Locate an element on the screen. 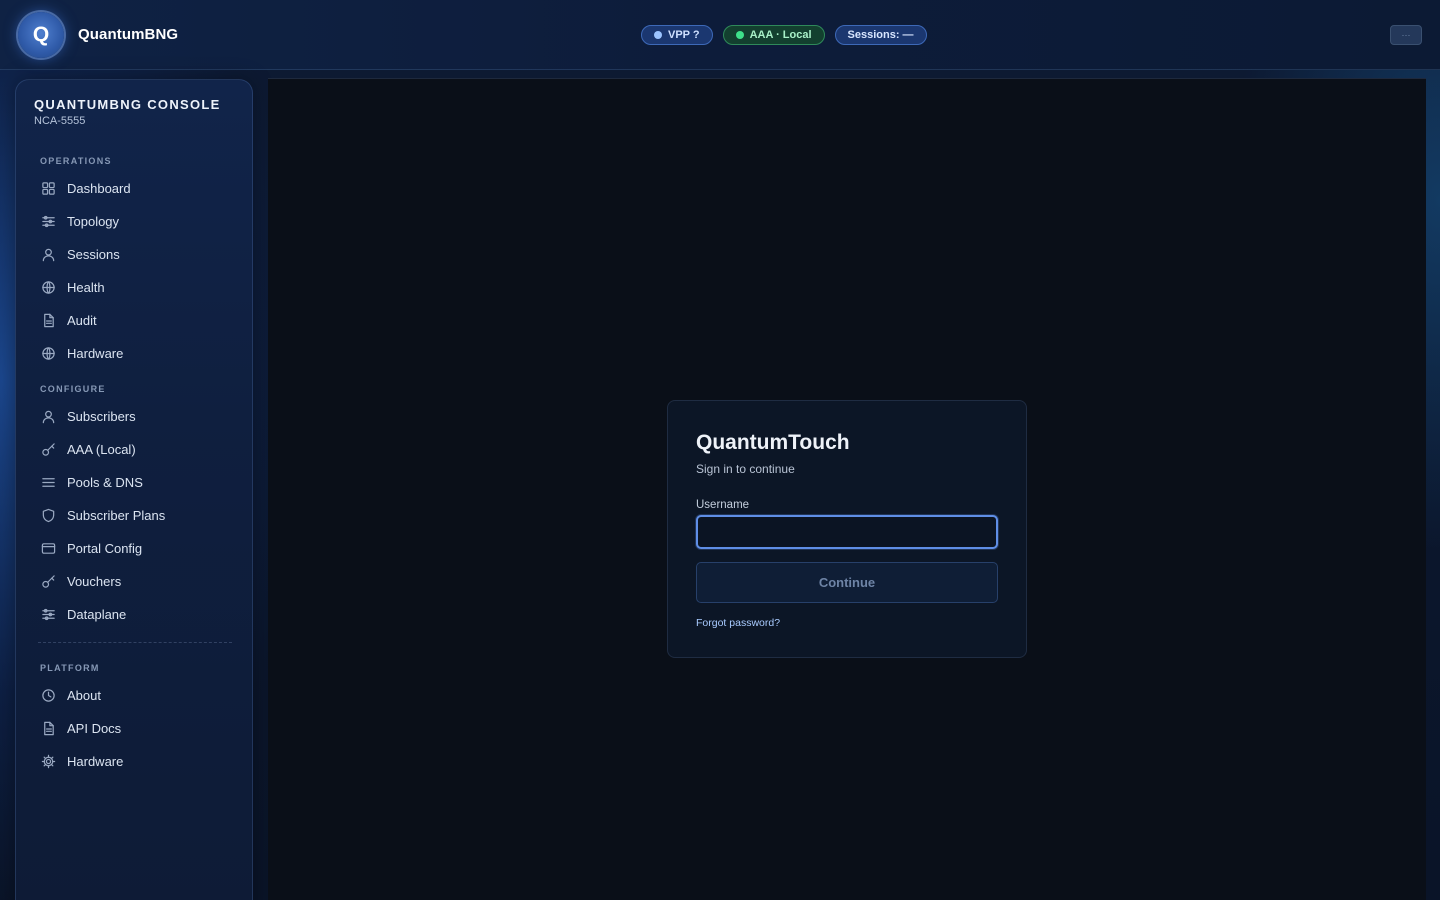 The width and height of the screenshot is (1440, 900). sidebar-item-subscribers: Subscribers is located at coordinates (140, 416).